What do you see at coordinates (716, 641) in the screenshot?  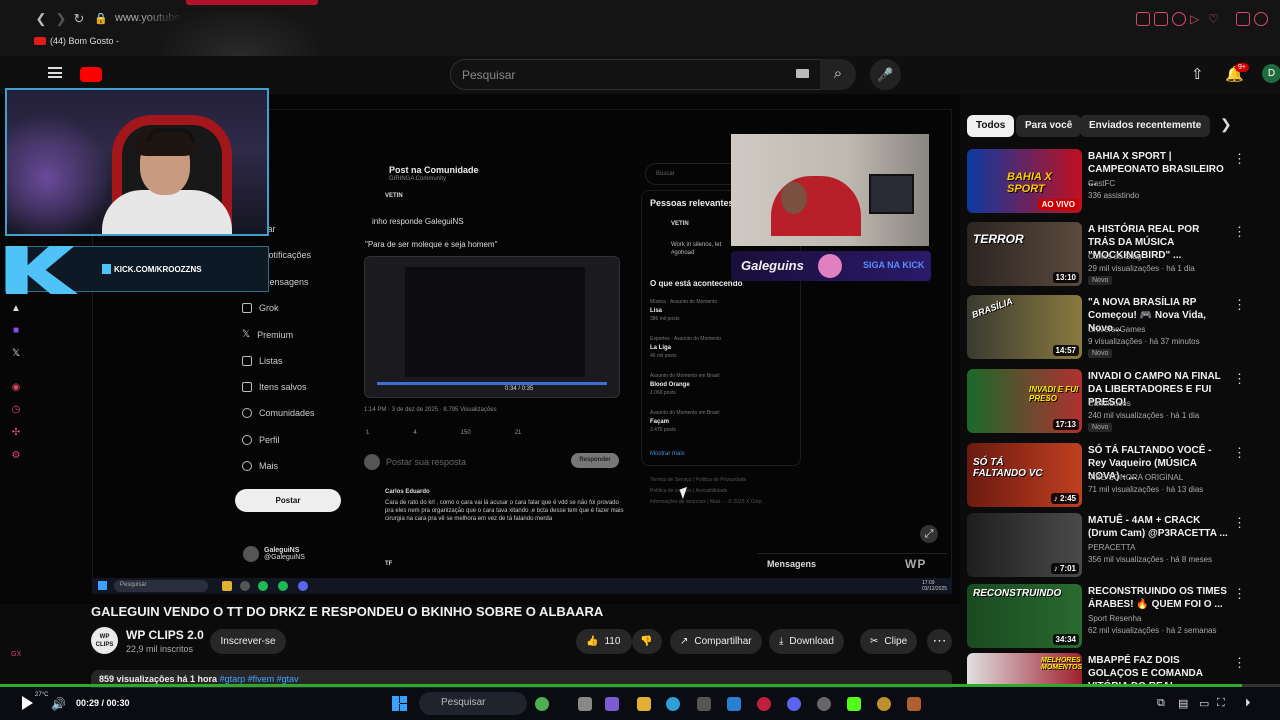 I see `share-button: ↗ Compartilhar` at bounding box center [716, 641].